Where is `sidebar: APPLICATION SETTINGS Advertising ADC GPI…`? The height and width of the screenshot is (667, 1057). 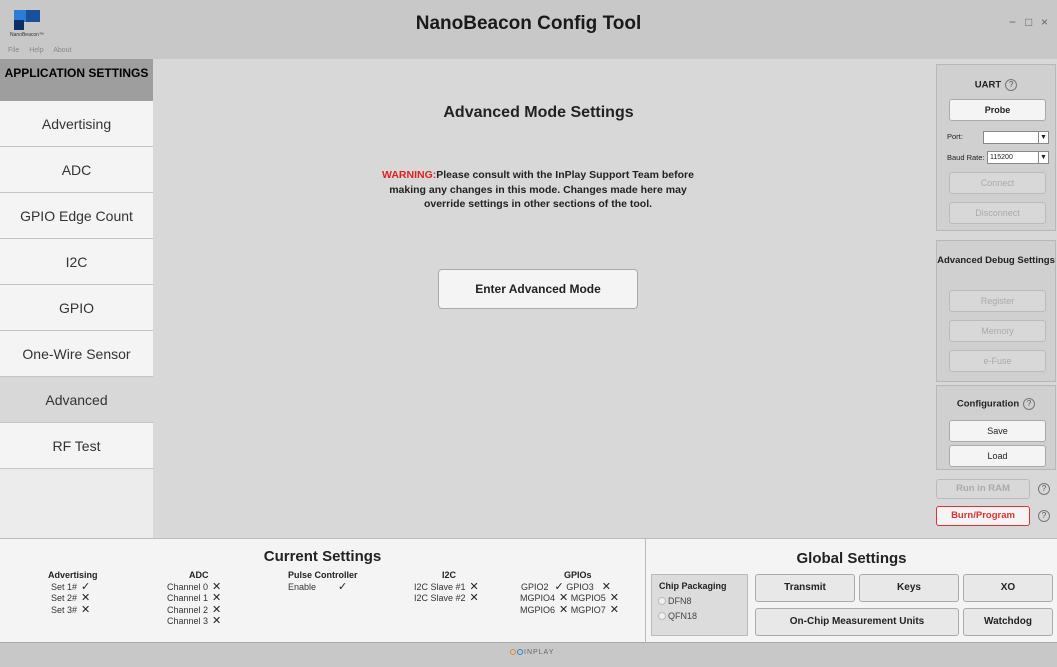
sidebar: APPLICATION SETTINGS Advertising ADC GPI… is located at coordinates (76, 298).